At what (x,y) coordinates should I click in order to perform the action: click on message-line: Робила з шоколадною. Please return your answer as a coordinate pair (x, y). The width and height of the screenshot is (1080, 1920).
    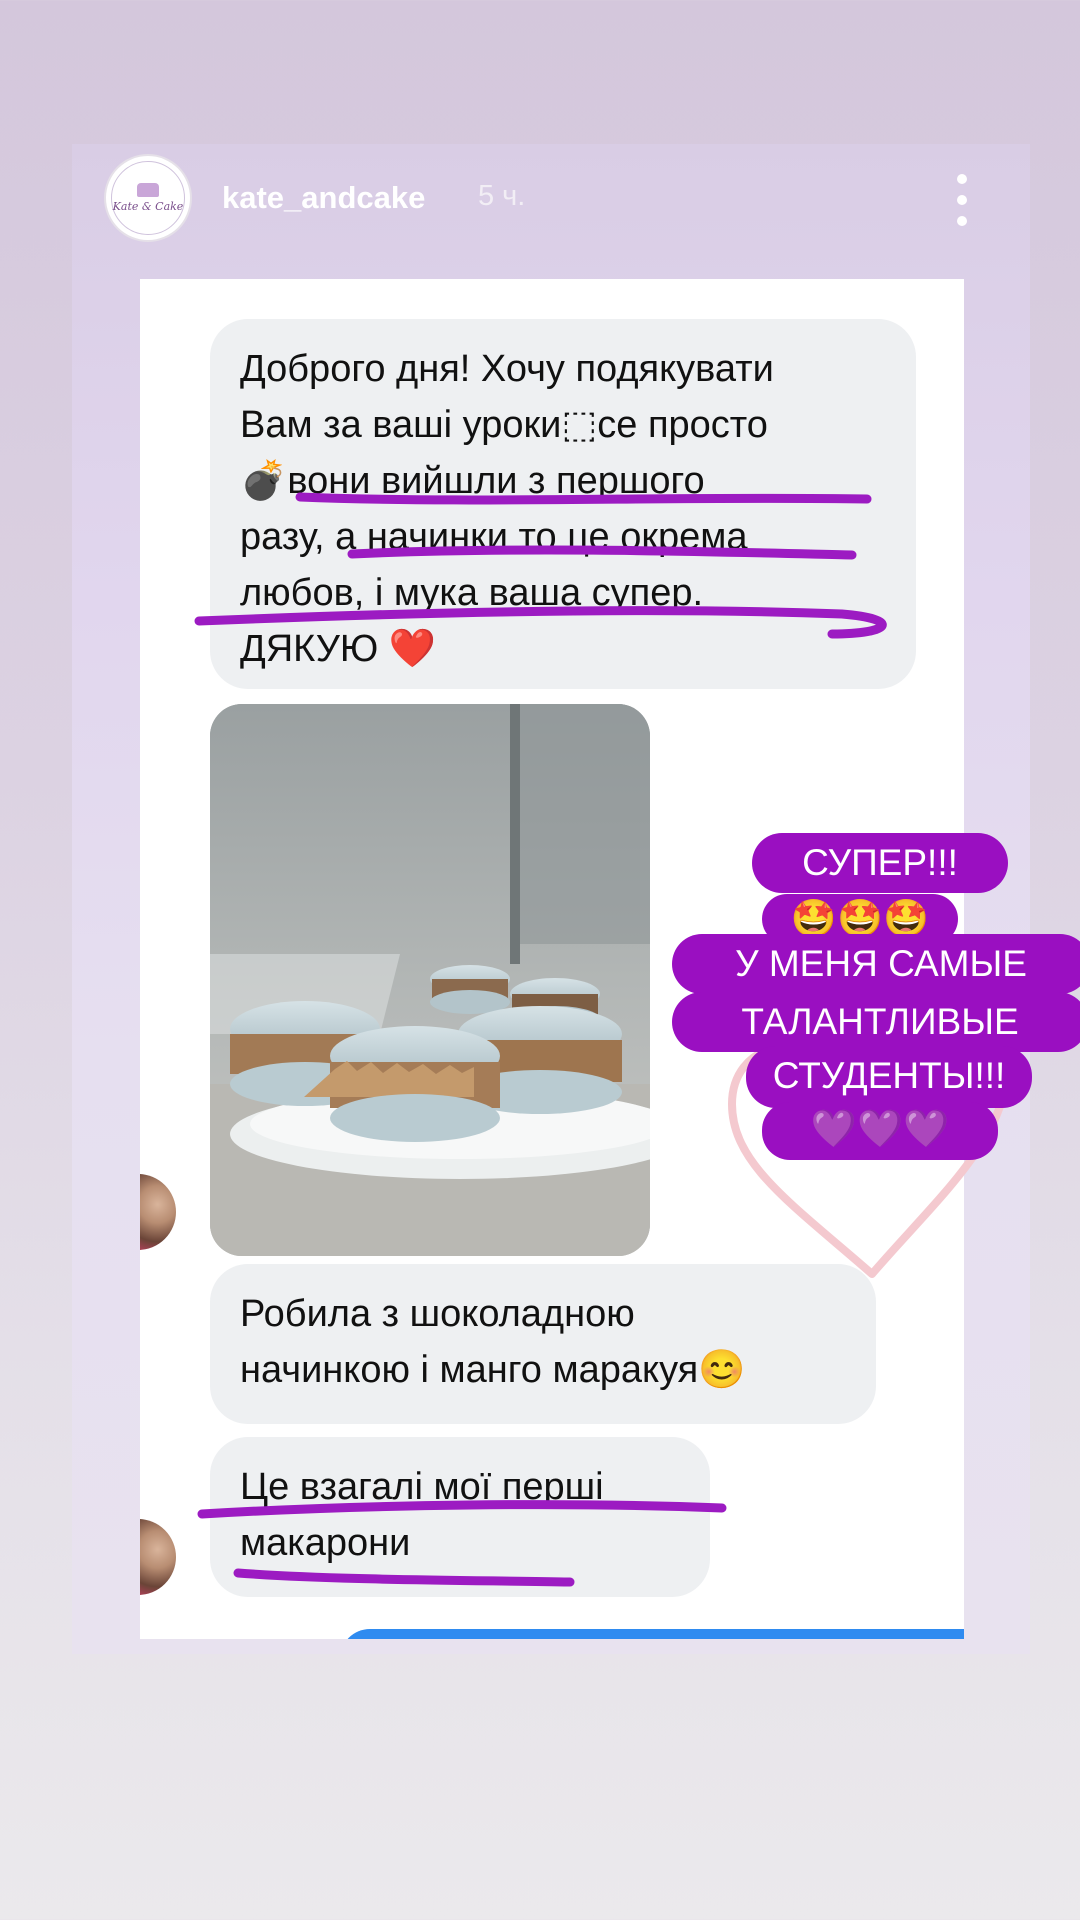
    Looking at the image, I should click on (437, 1314).